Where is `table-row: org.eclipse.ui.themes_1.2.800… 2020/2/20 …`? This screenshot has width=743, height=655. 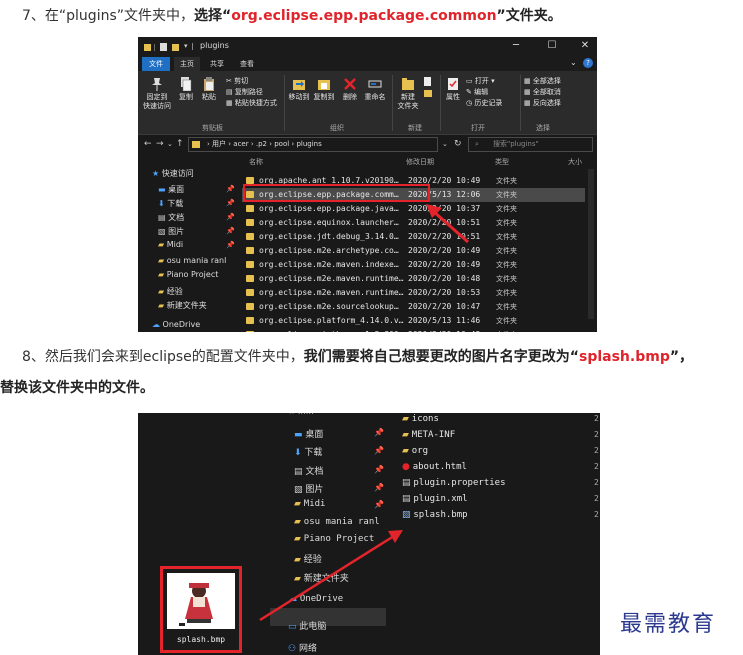
table-row: org.eclipse.ui.themes_1.2.800… 2020/2/20 … is located at coordinates (413, 330).